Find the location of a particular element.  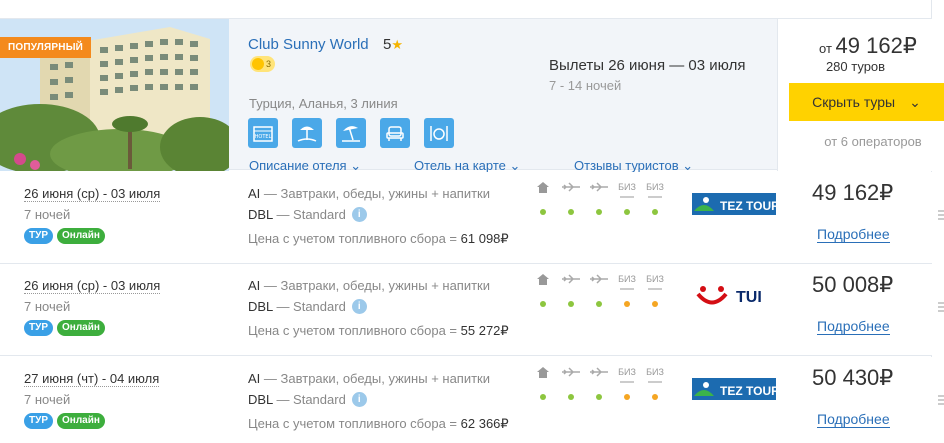

hotel-icon: HOTEL is located at coordinates (263, 133).